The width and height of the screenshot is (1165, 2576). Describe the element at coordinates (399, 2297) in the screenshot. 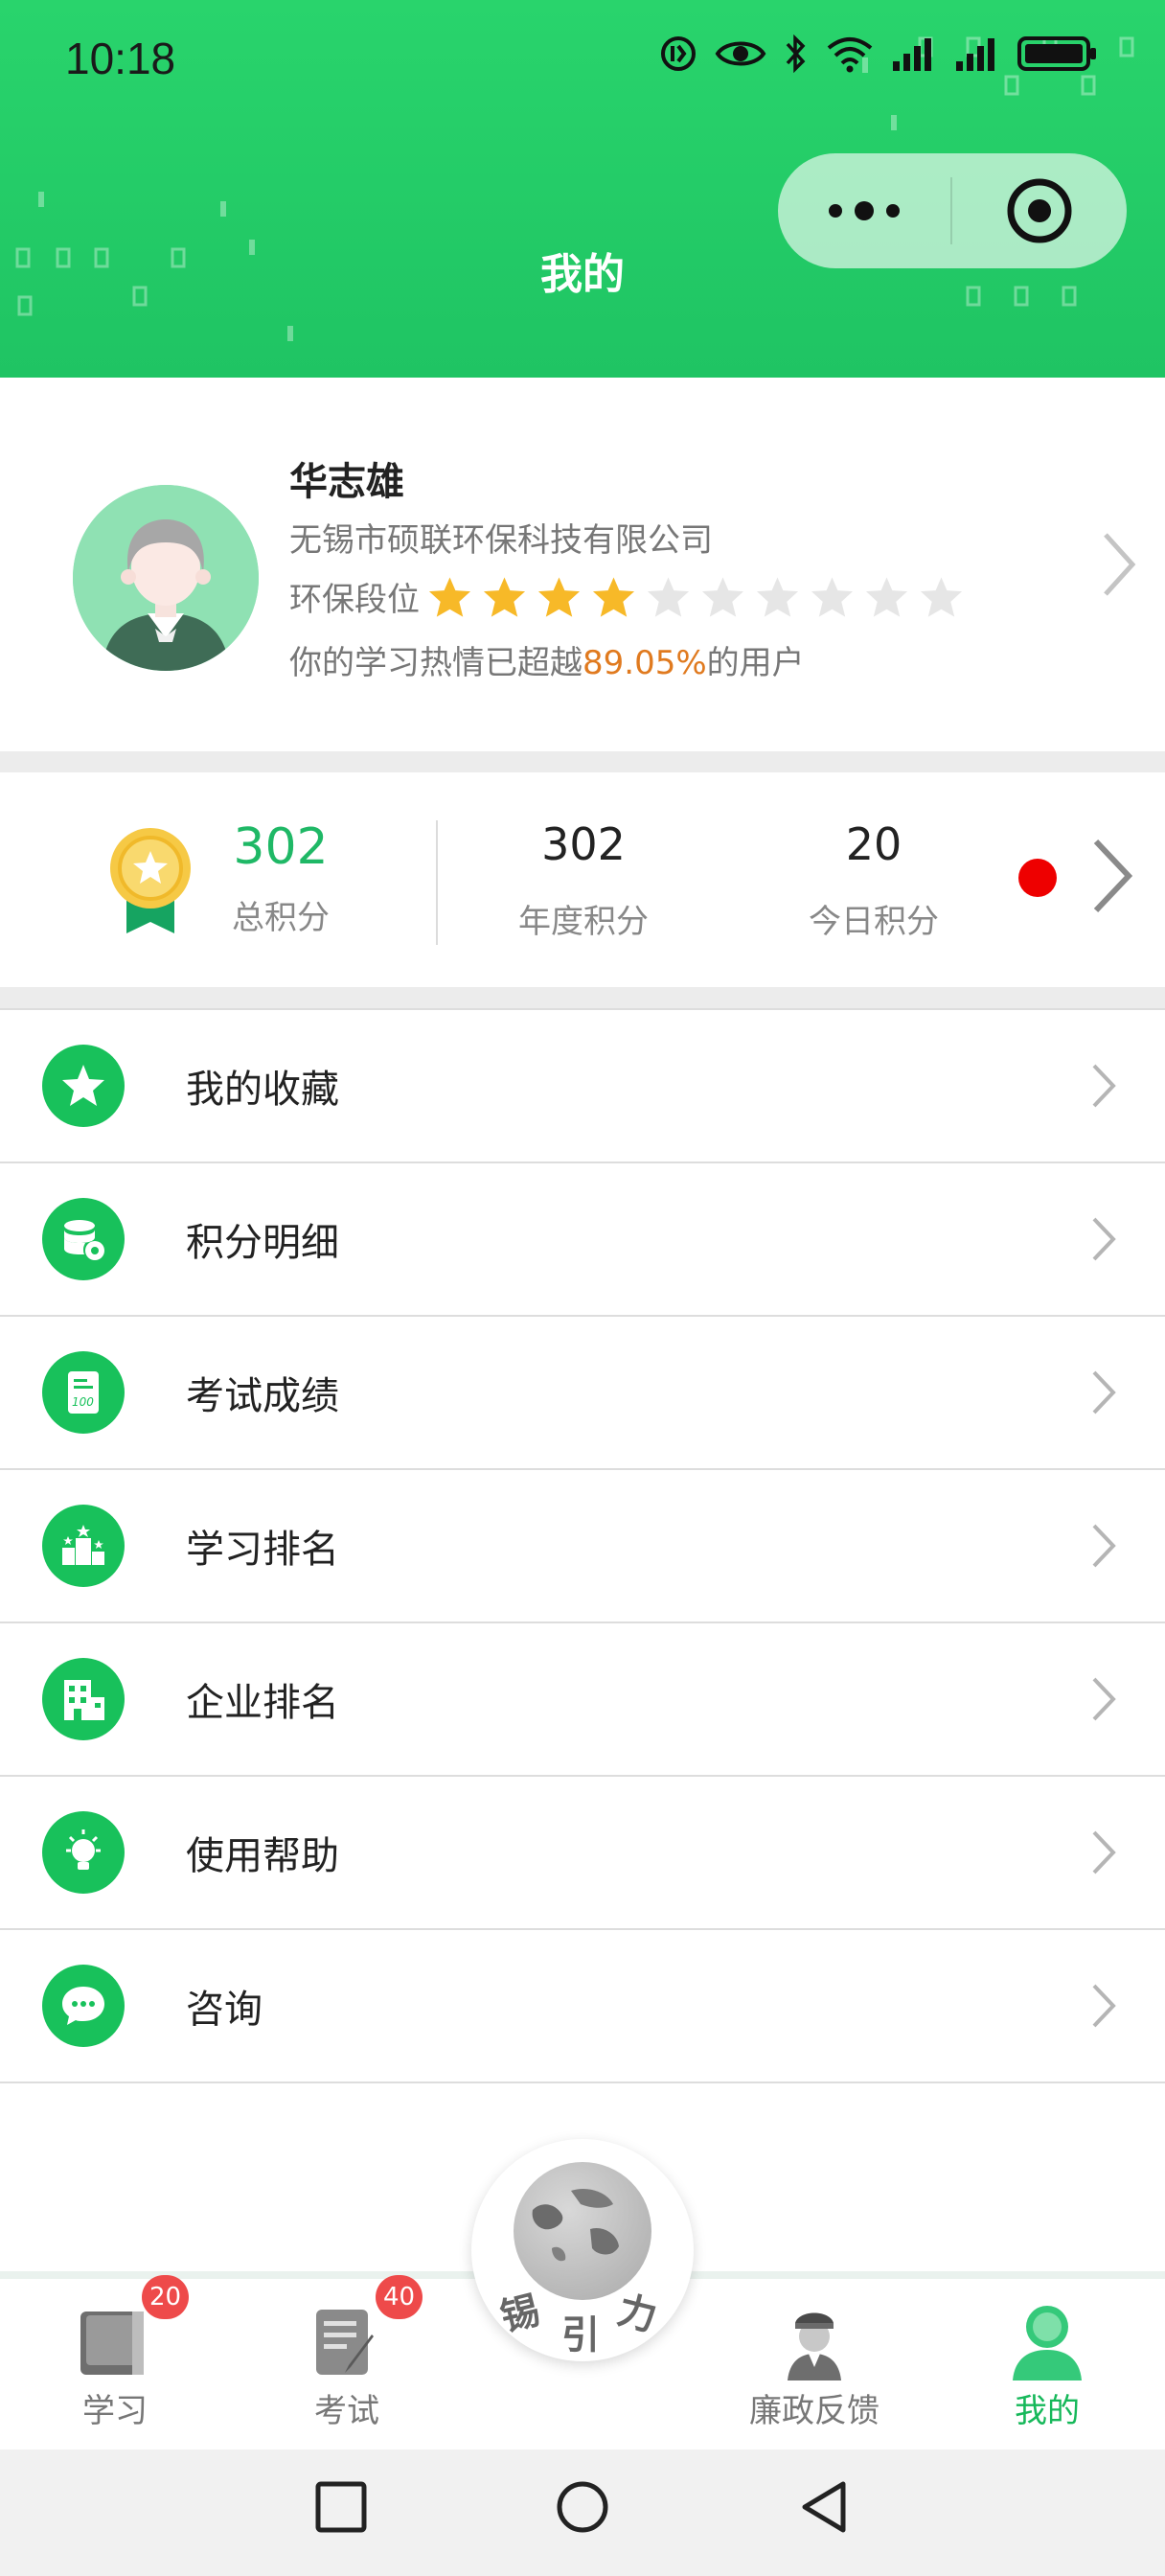

I see `tab-badge: 40` at that location.